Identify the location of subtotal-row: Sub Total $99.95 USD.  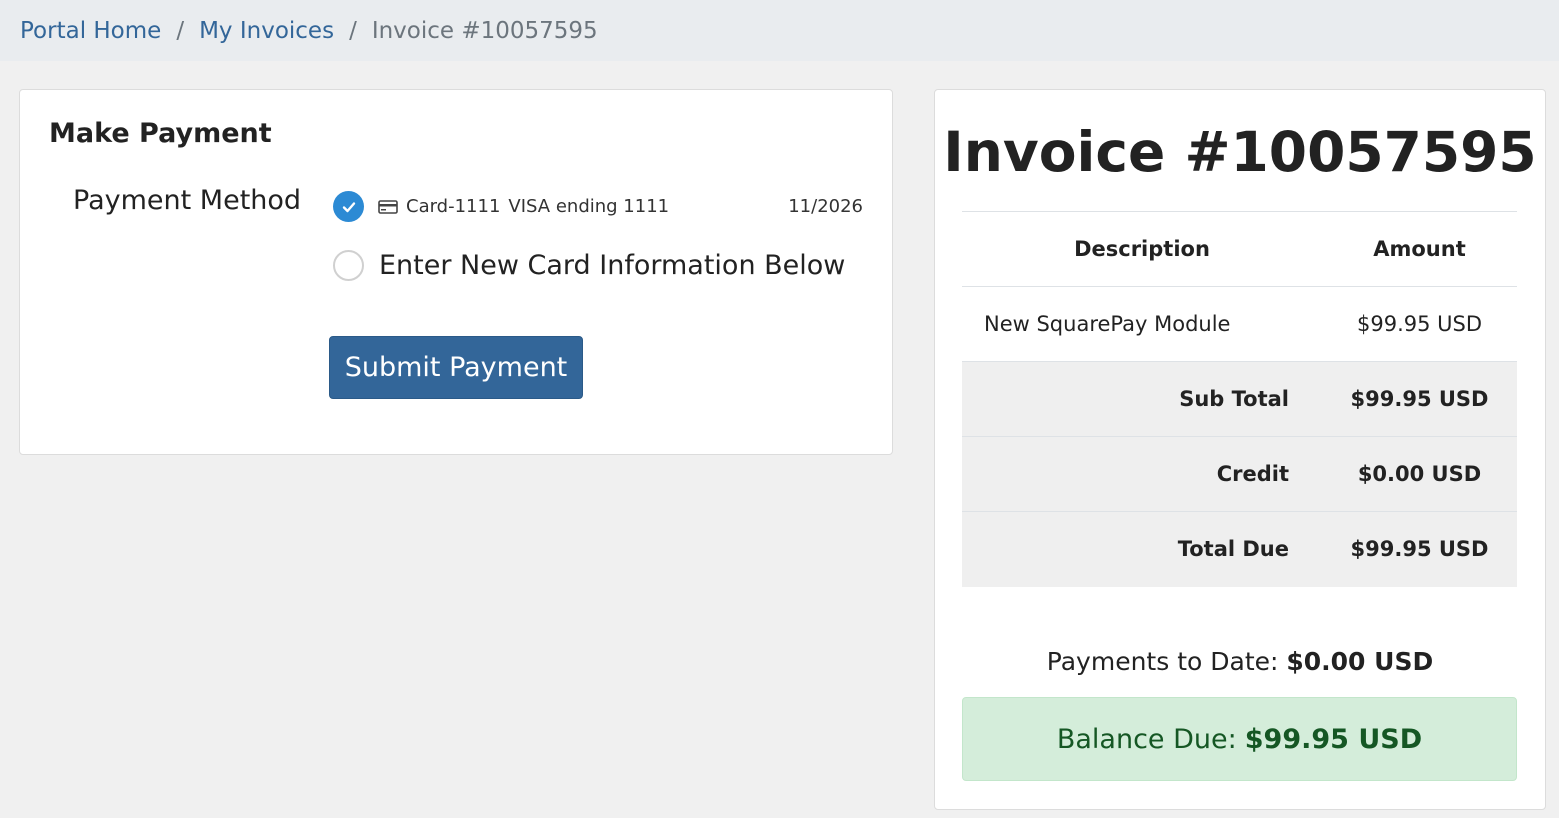
(1239, 399).